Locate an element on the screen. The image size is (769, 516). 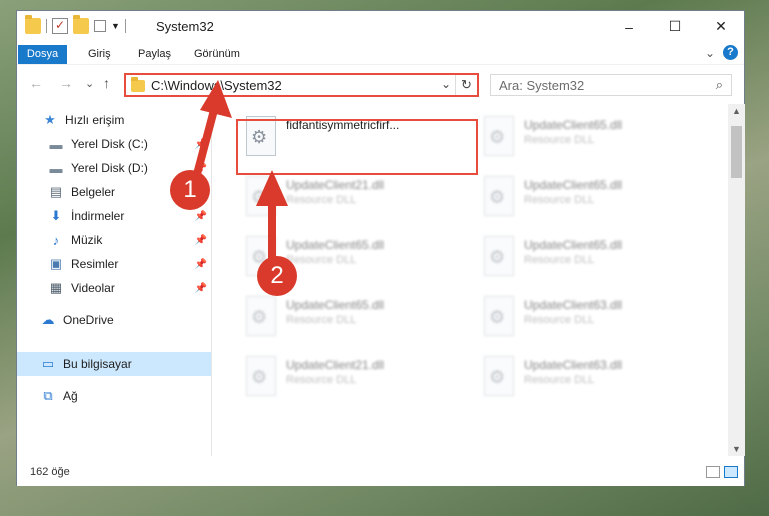
recent-locations-button: ⌄ is located at coordinates (89, 83).